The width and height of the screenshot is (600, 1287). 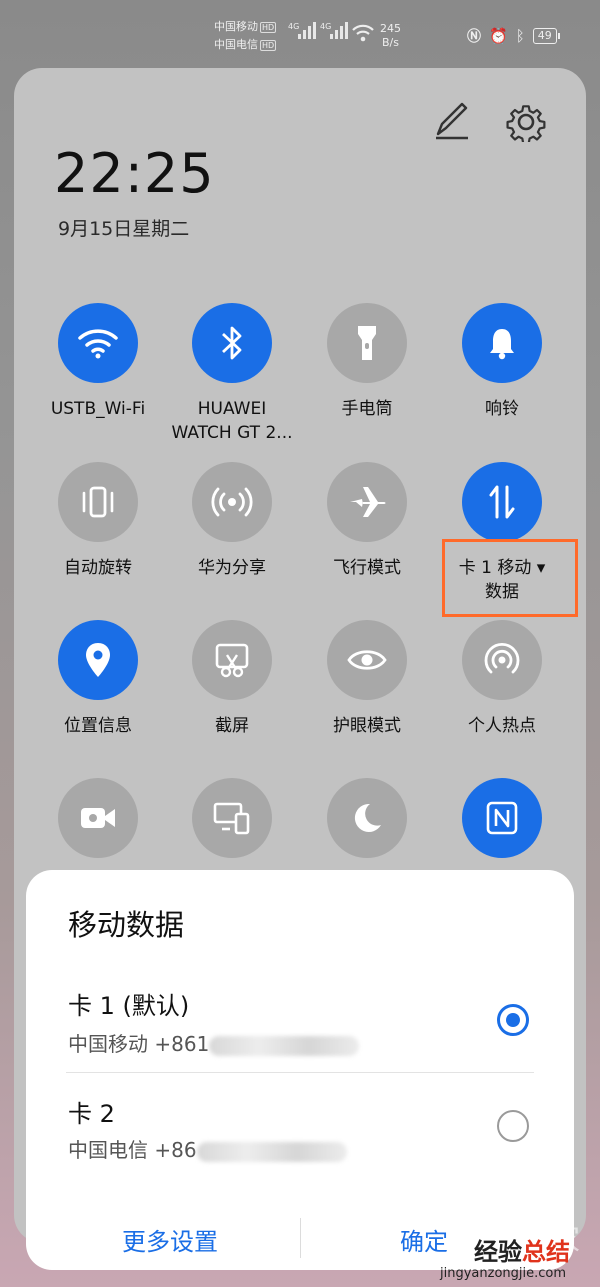 I want to click on wifi-status-icon, so click(x=363, y=33).